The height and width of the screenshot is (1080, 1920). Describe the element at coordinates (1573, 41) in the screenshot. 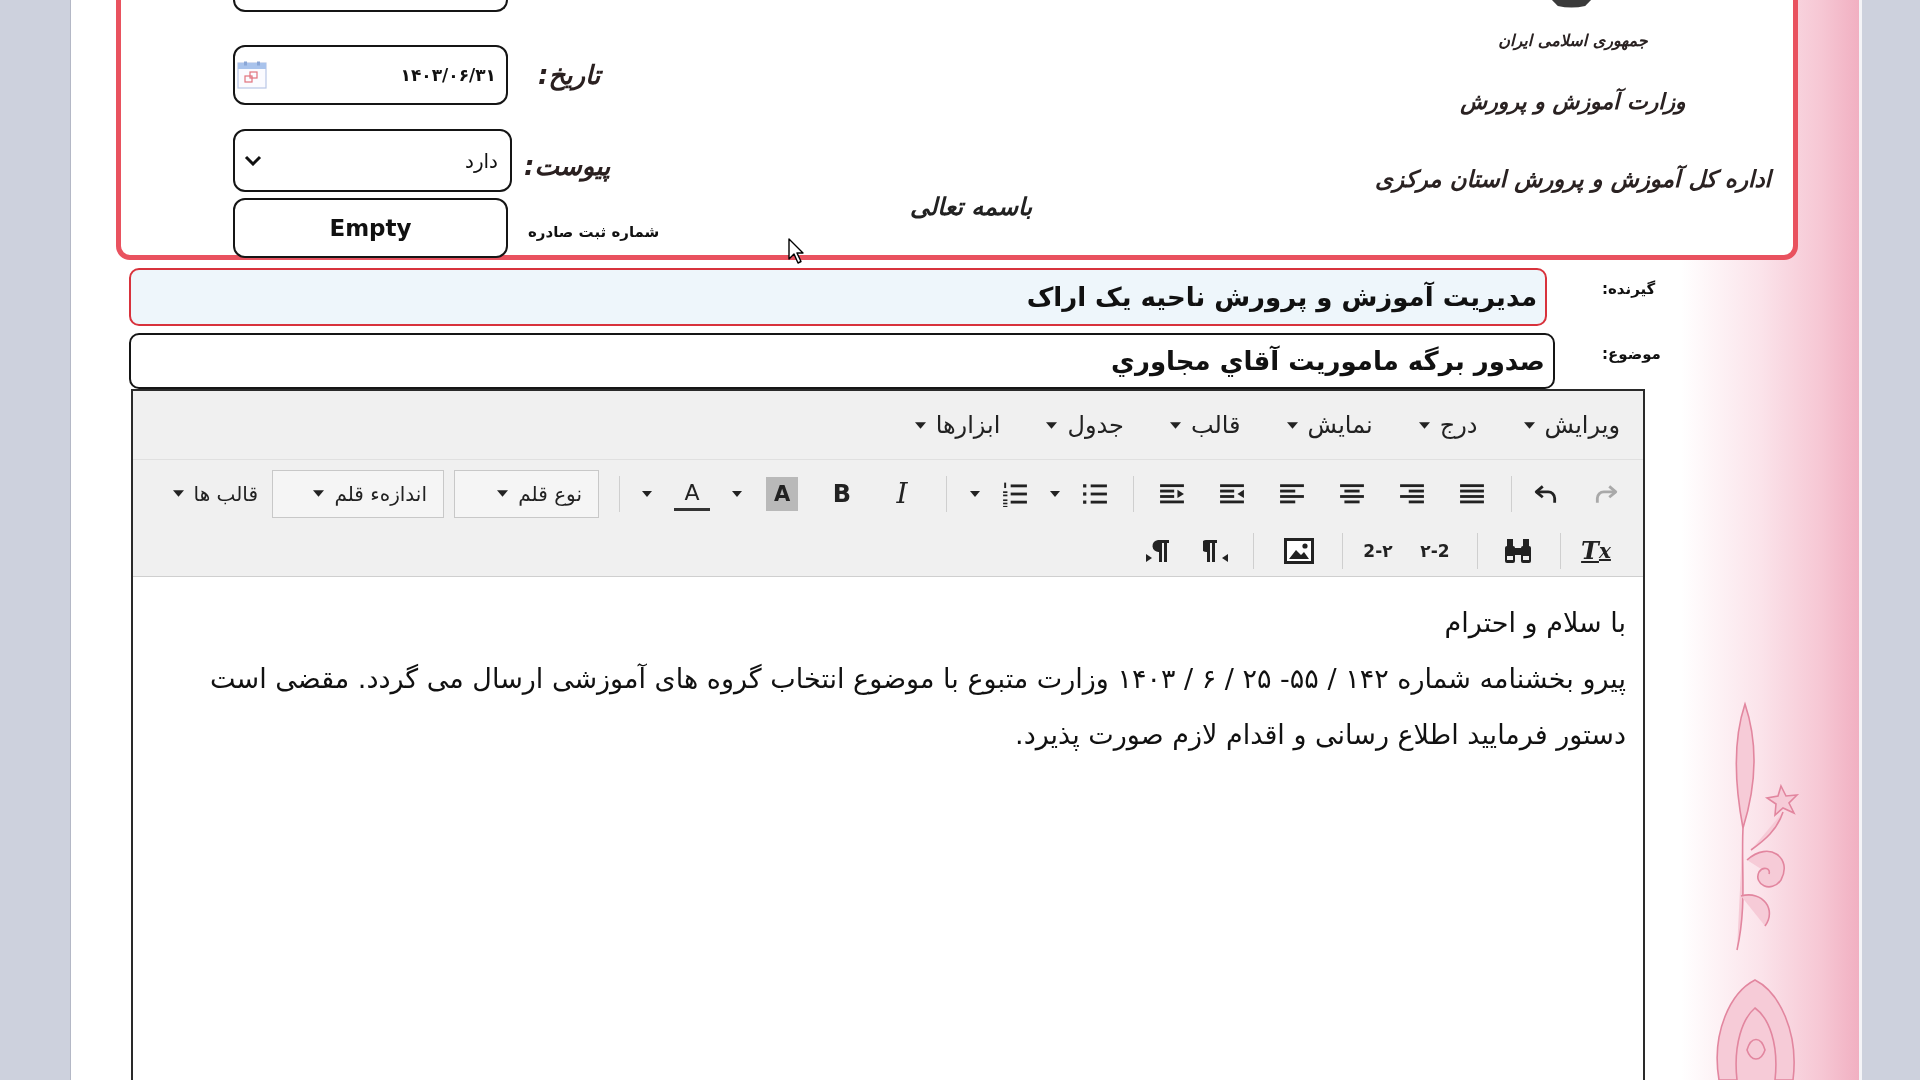

I see `organization-title: جمهوری اسلامی ایران` at that location.